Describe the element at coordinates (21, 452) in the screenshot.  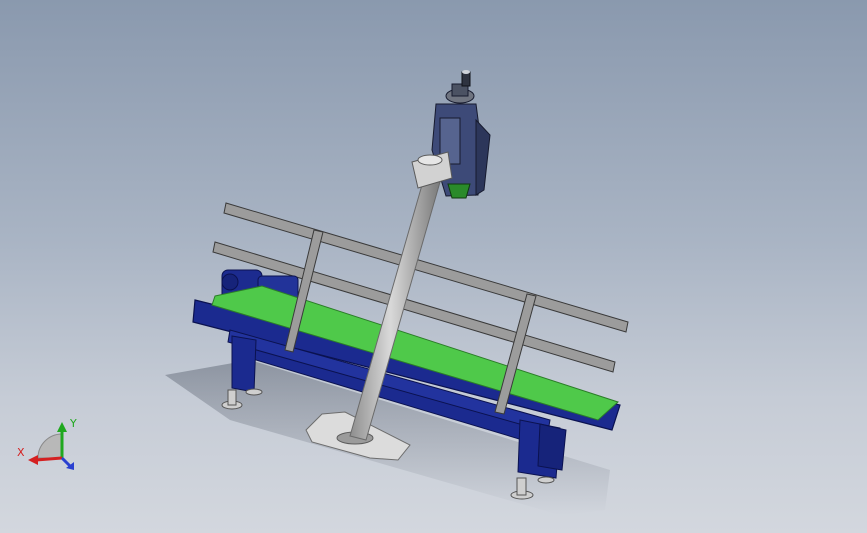
I see `triad-x-label: X` at that location.